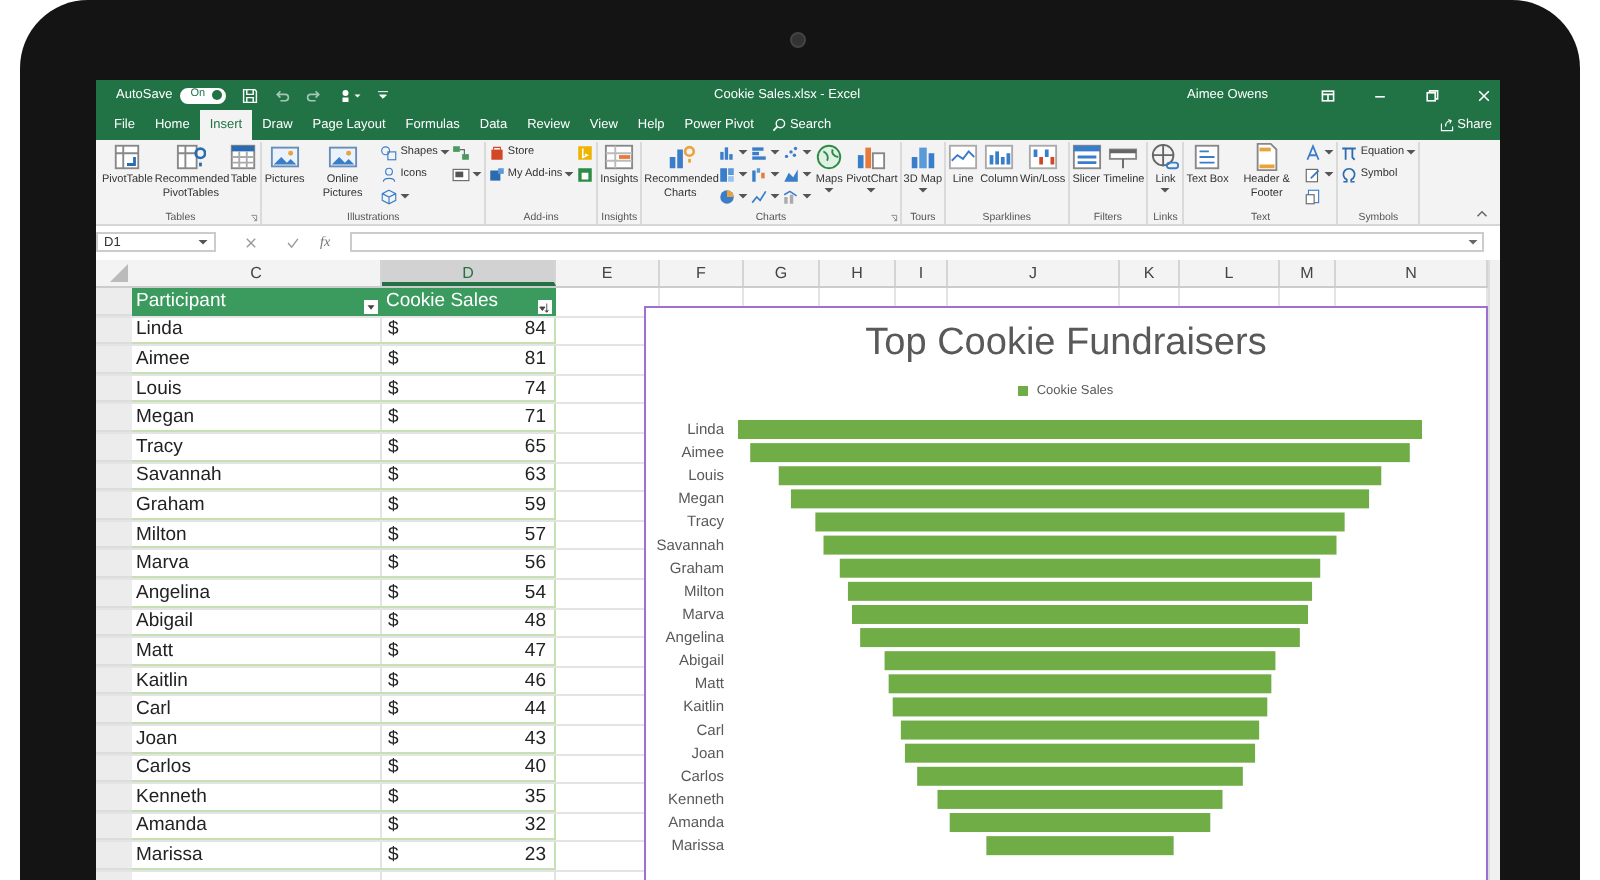 This screenshot has height=880, width=1600. Describe the element at coordinates (1313, 174) in the screenshot. I see `signature-icon` at that location.